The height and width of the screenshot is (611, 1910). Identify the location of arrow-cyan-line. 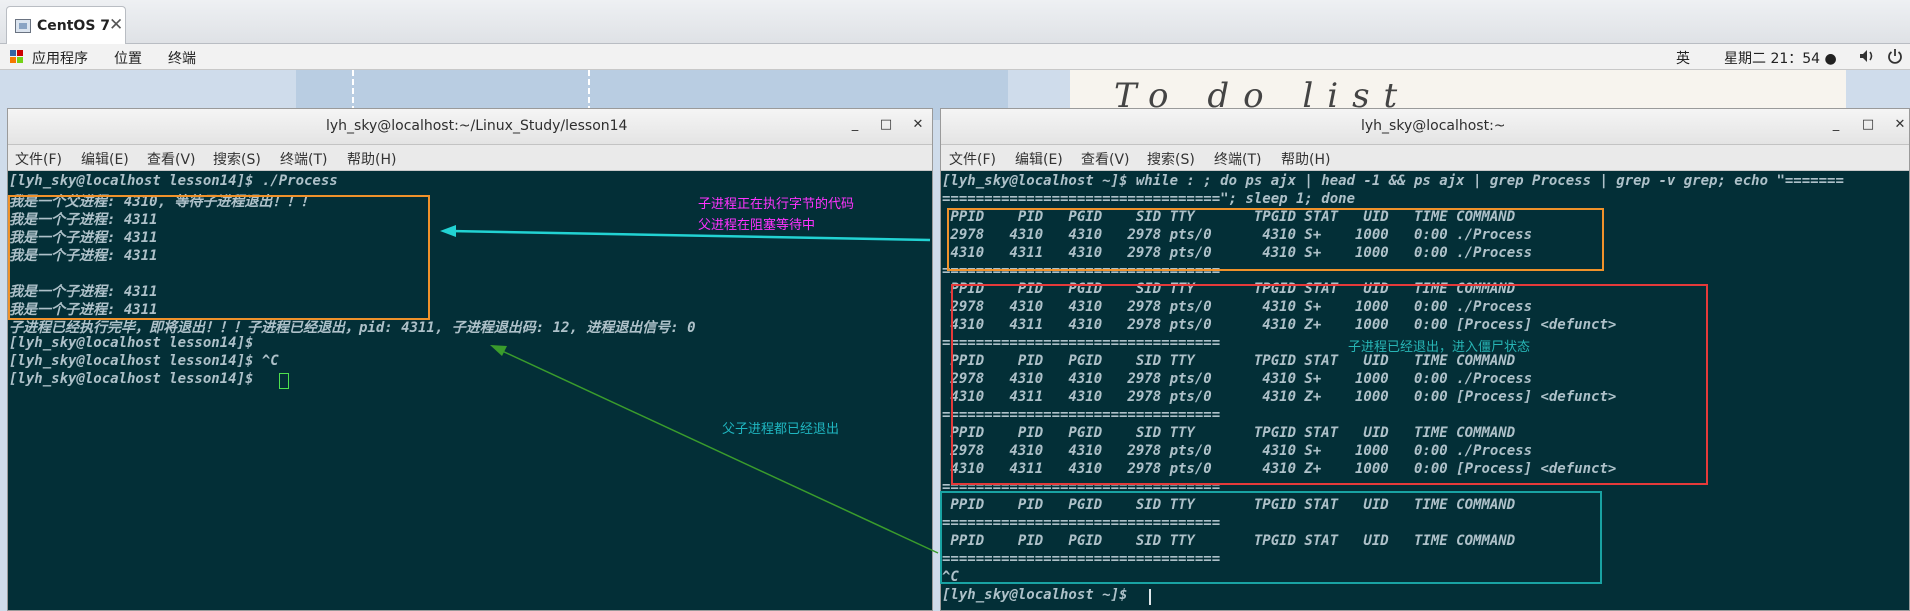
(690, 235).